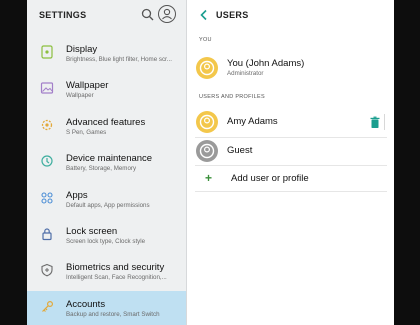 The width and height of the screenshot is (420, 325). Describe the element at coordinates (290, 70) in the screenshot. I see `user-row-you: You (John Adams) Administrator` at that location.